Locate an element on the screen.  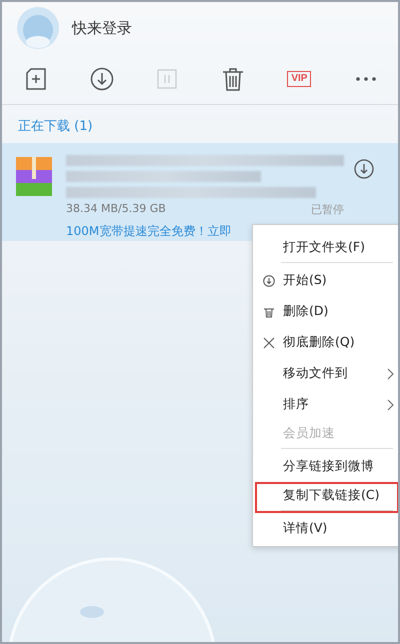
section-title: 正在下载 (1) is located at coordinates (55, 127).